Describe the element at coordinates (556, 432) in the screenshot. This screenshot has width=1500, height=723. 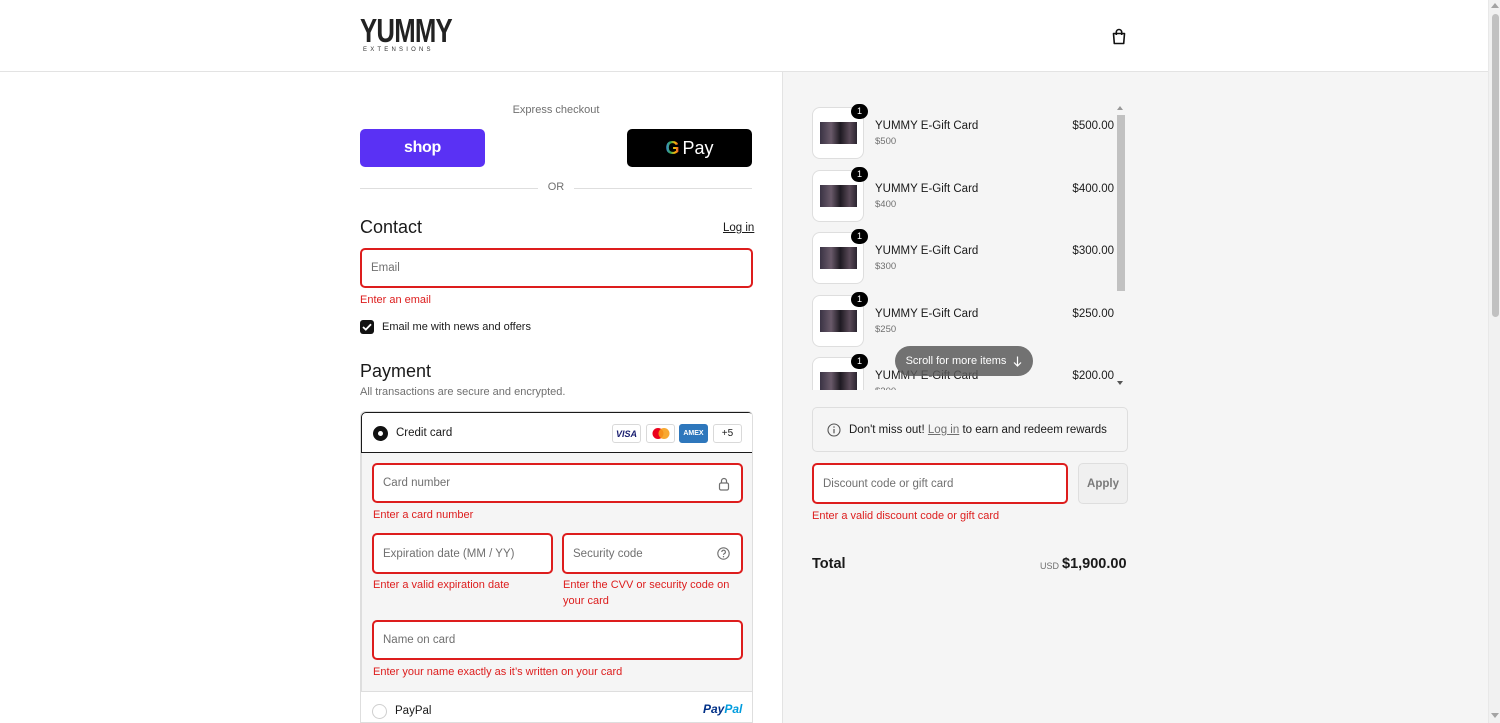
I see `credit-card-option: Credit card VISA AMEX +5` at that location.